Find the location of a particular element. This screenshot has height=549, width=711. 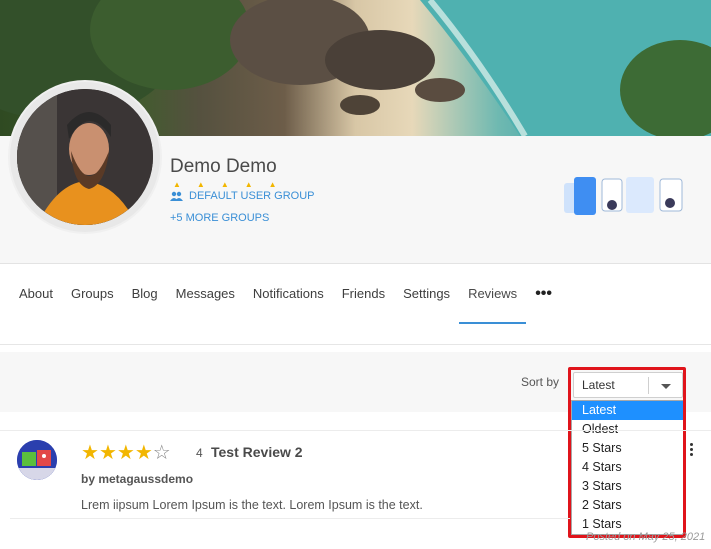

review-posted-date: Posted on May 25, 2021 is located at coordinates (646, 537).